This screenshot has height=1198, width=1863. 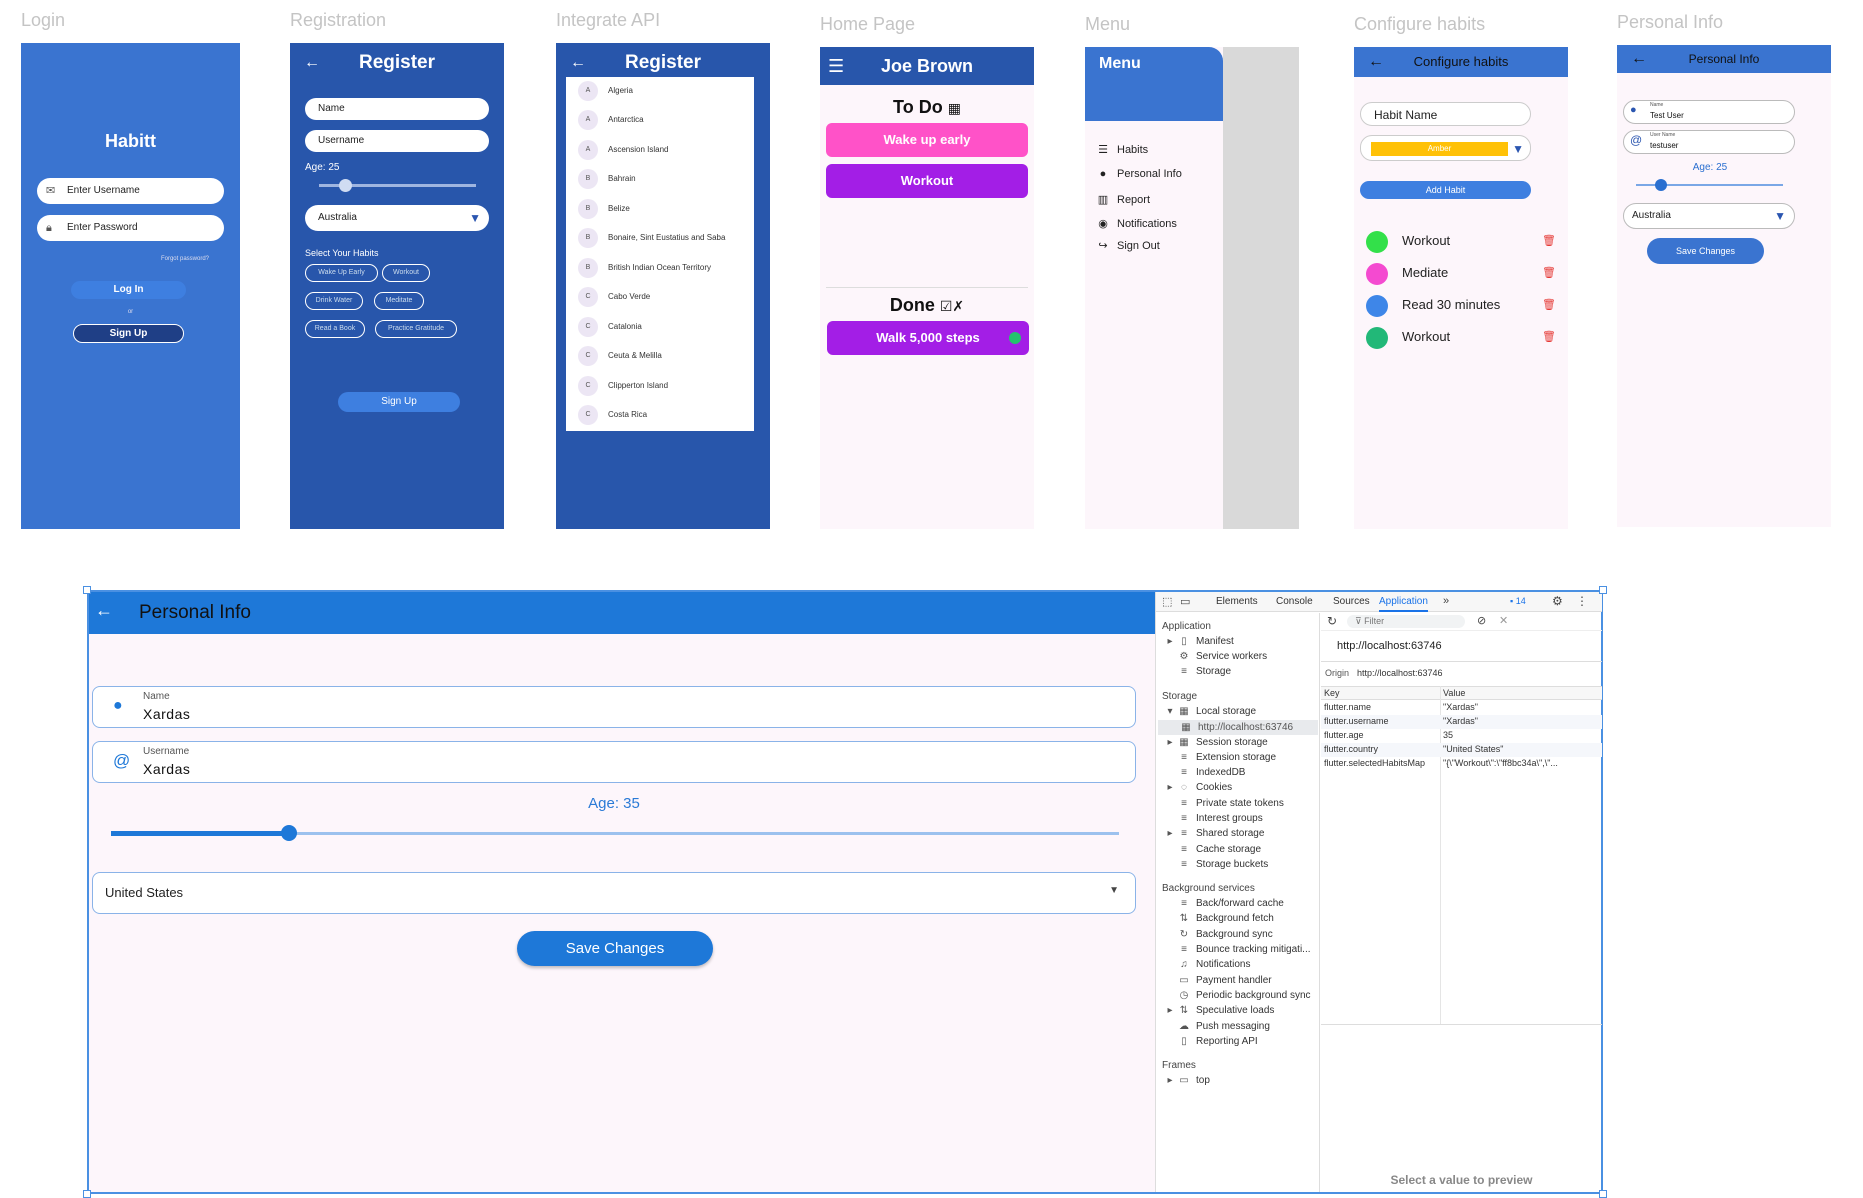 I want to click on habit-chip: Practice Gratitude, so click(x=416, y=329).